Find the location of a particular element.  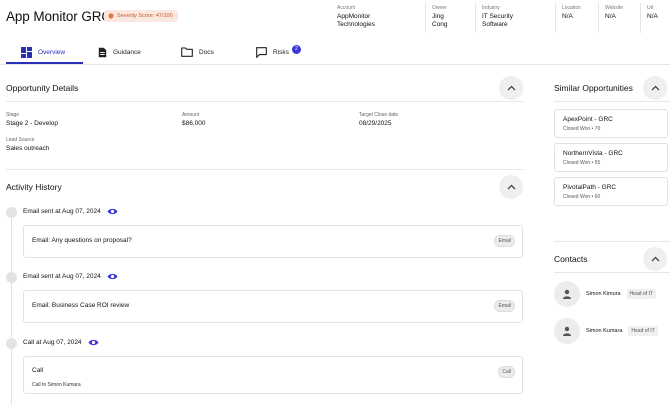

activity-subtext: Call to Simon Kumara is located at coordinates (56, 385).